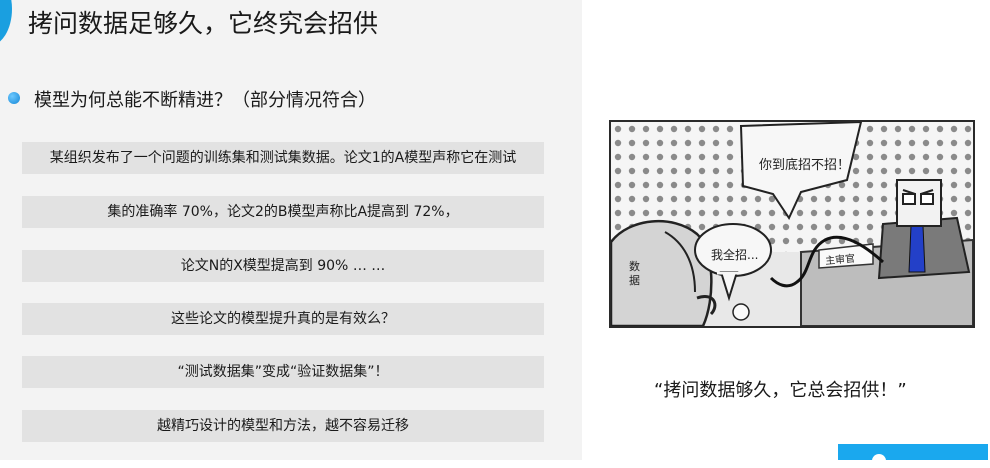  Describe the element at coordinates (634, 273) in the screenshot. I see `data-label: 数 据` at that location.